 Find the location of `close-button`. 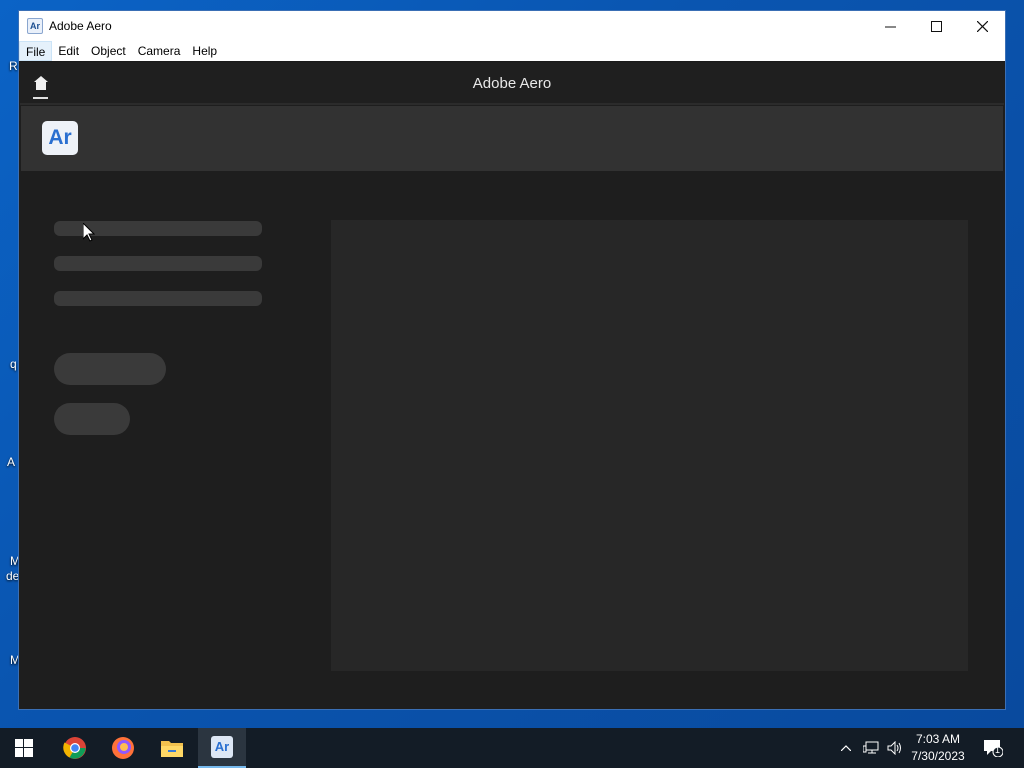

close-button is located at coordinates (982, 26).